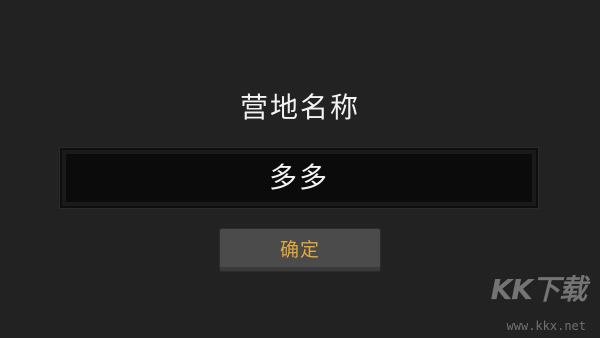 The height and width of the screenshot is (338, 600). I want to click on camp-name-input, so click(299, 178).